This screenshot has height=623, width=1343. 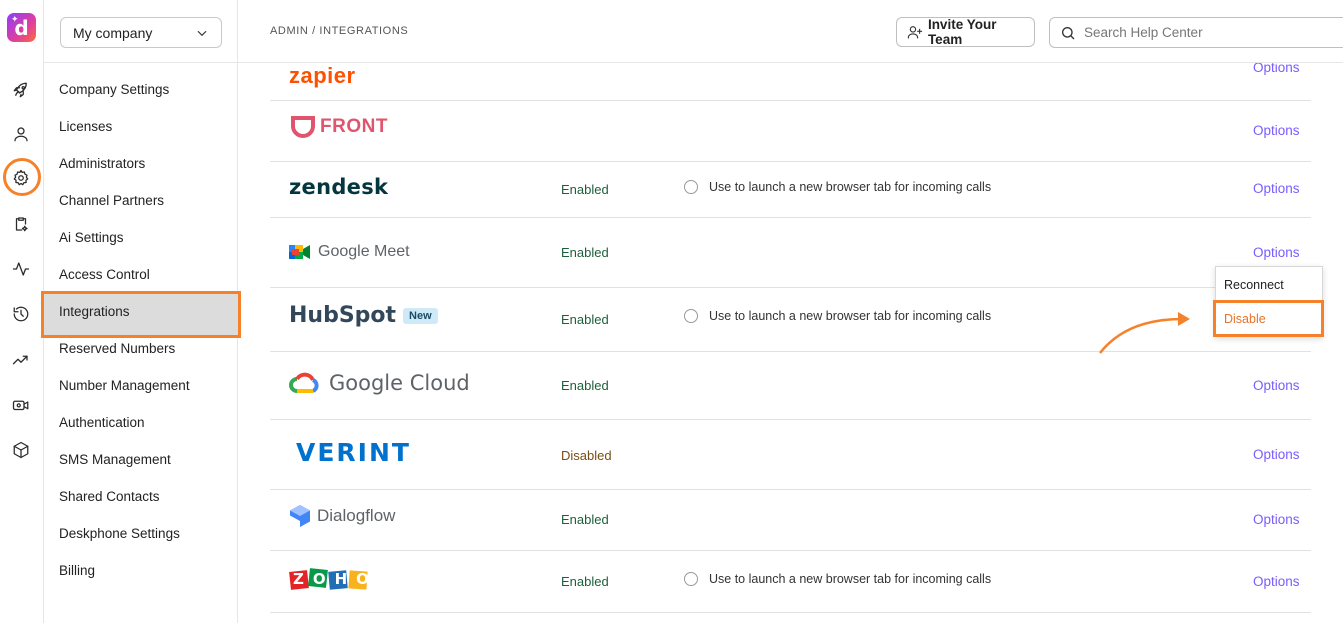 I want to click on app-logo: ✦ d, so click(x=21, y=27).